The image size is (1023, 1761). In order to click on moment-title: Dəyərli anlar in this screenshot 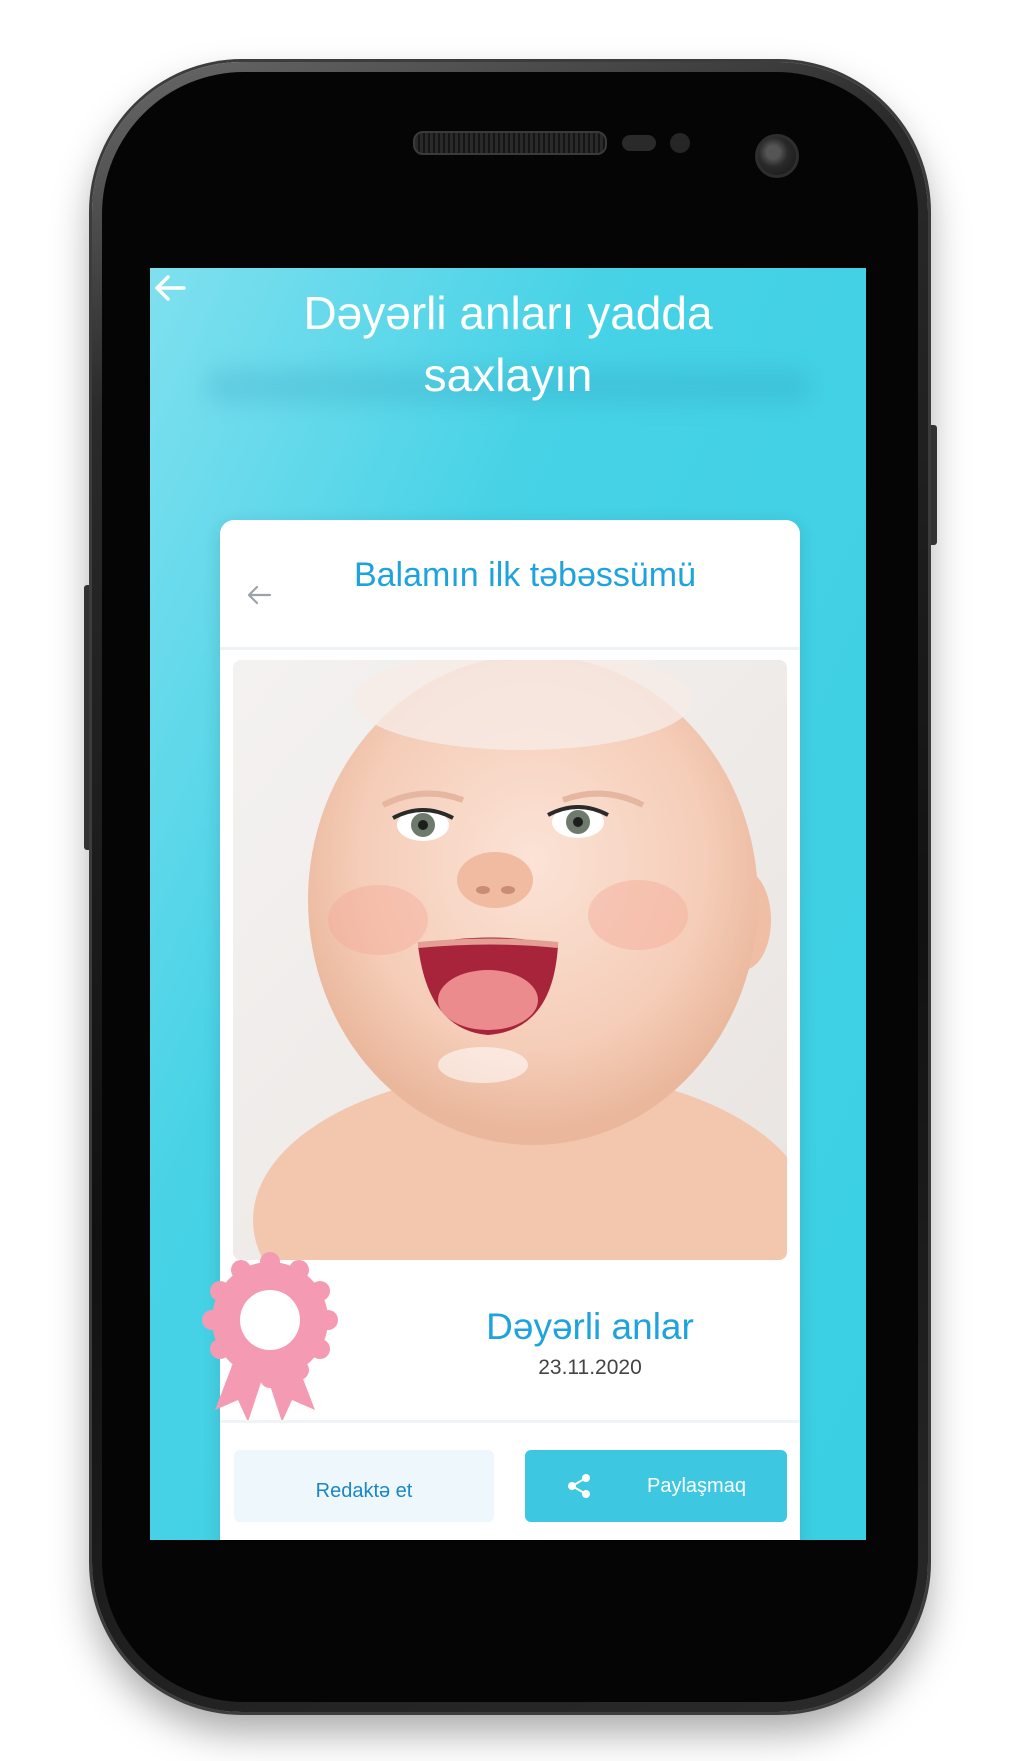, I will do `click(590, 1326)`.